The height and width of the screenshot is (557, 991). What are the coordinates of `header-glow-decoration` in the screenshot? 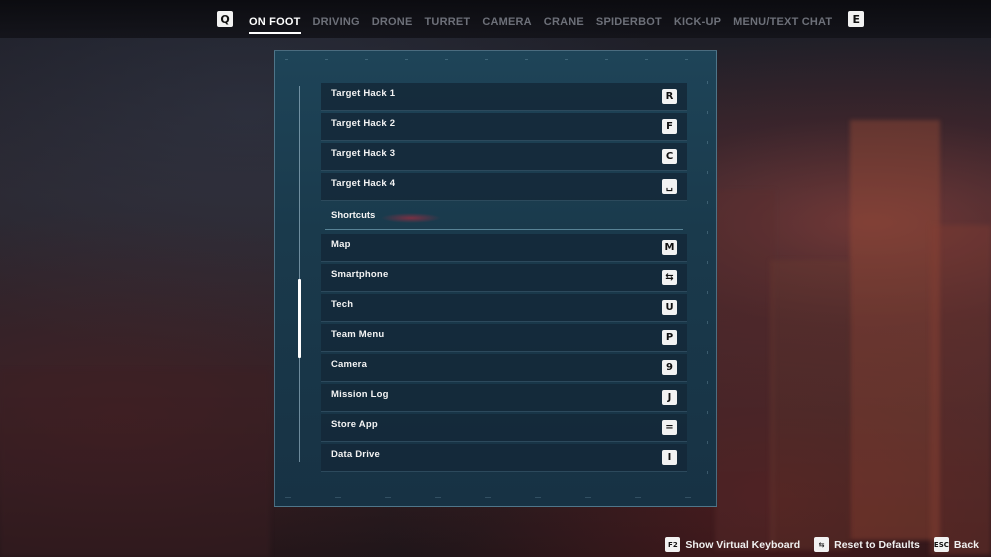 It's located at (411, 218).